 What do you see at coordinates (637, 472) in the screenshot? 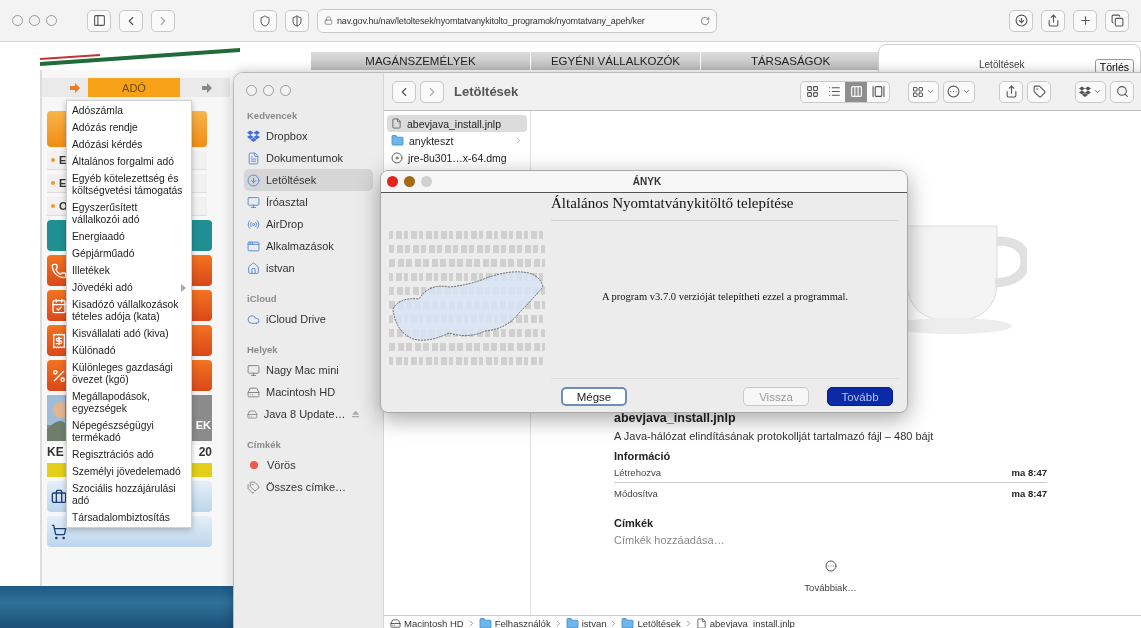
I see `info-label: Létrehozva` at bounding box center [637, 472].